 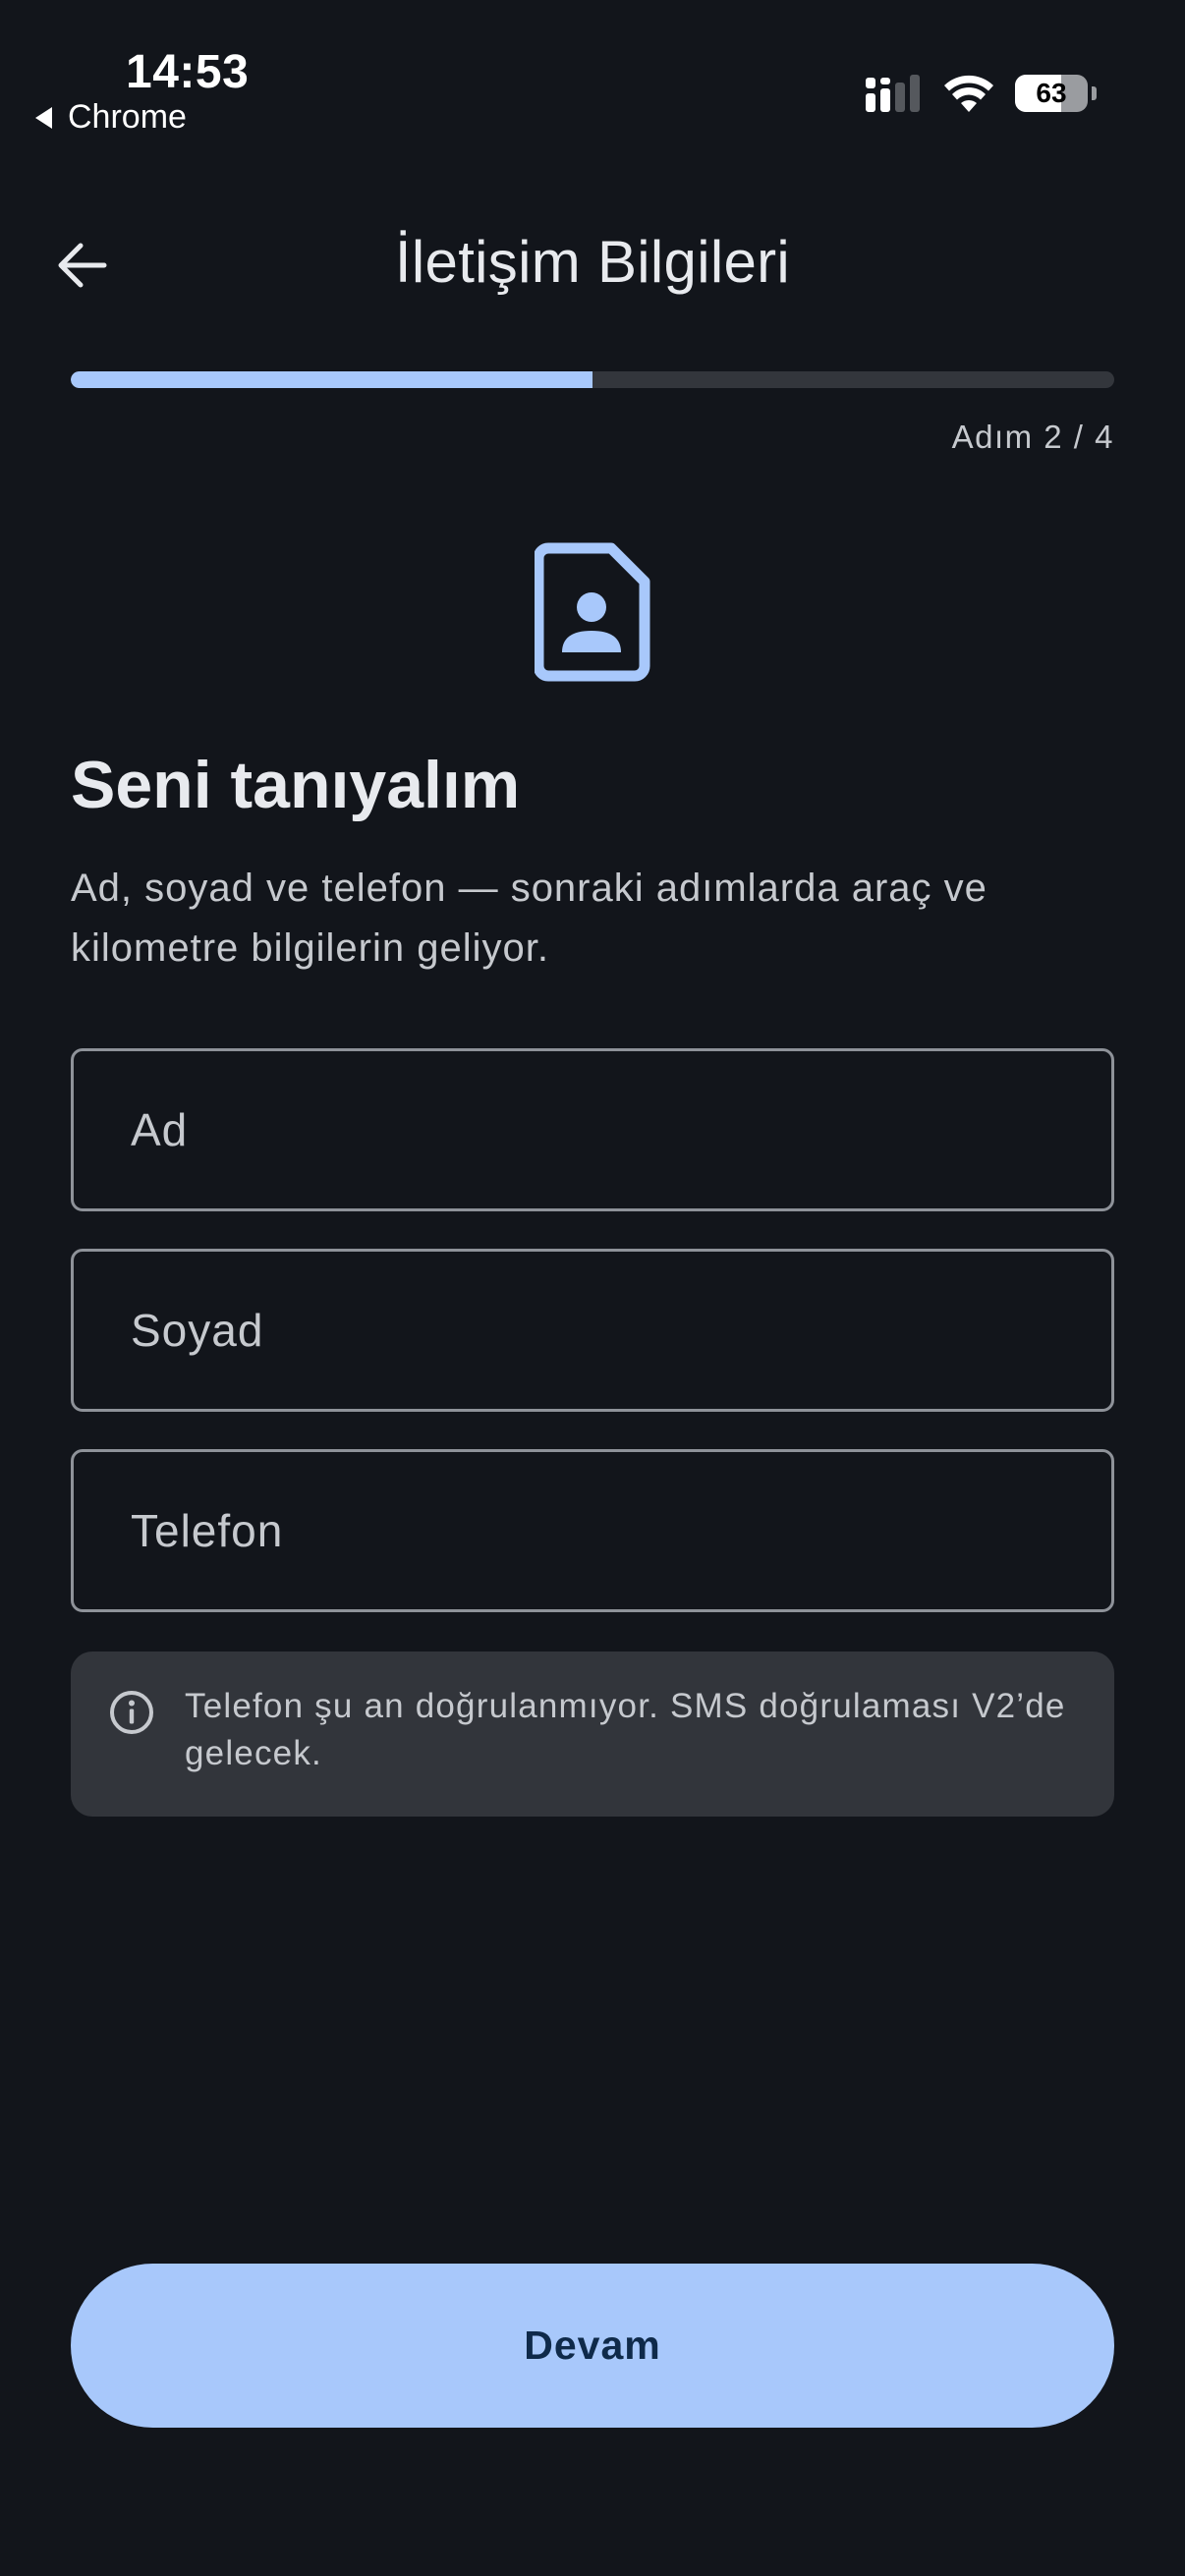 I want to click on first-name-field, so click(x=592, y=1129).